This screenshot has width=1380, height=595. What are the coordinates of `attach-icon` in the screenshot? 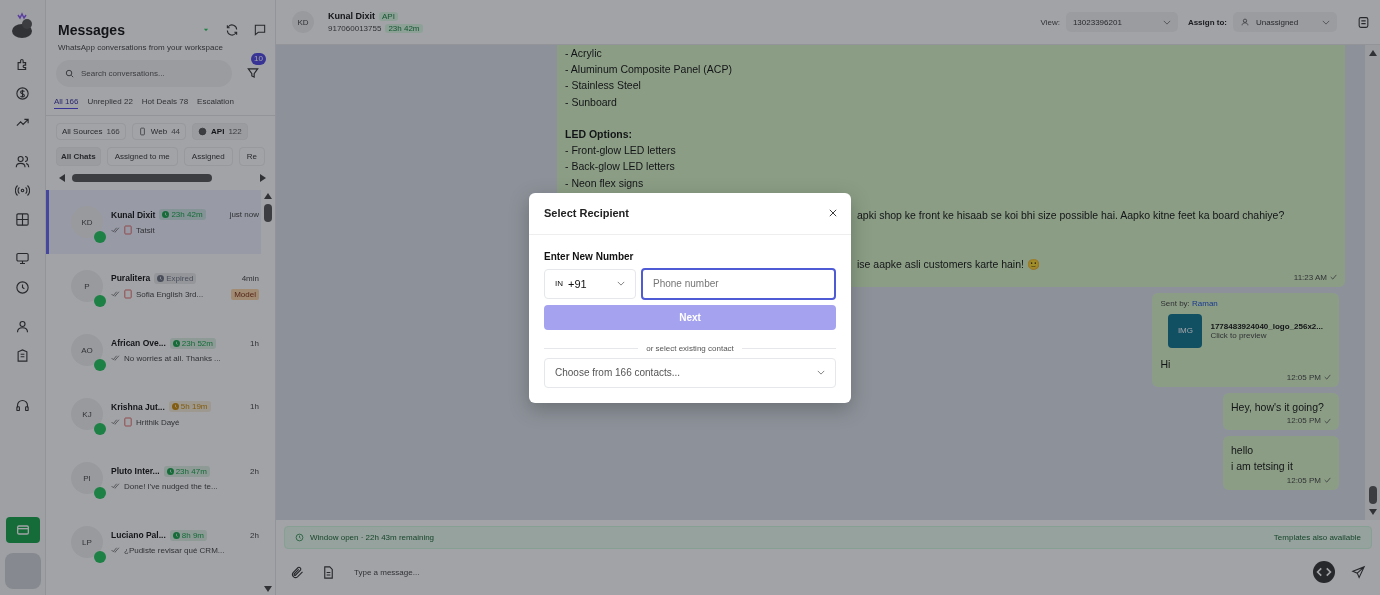 It's located at (297, 572).